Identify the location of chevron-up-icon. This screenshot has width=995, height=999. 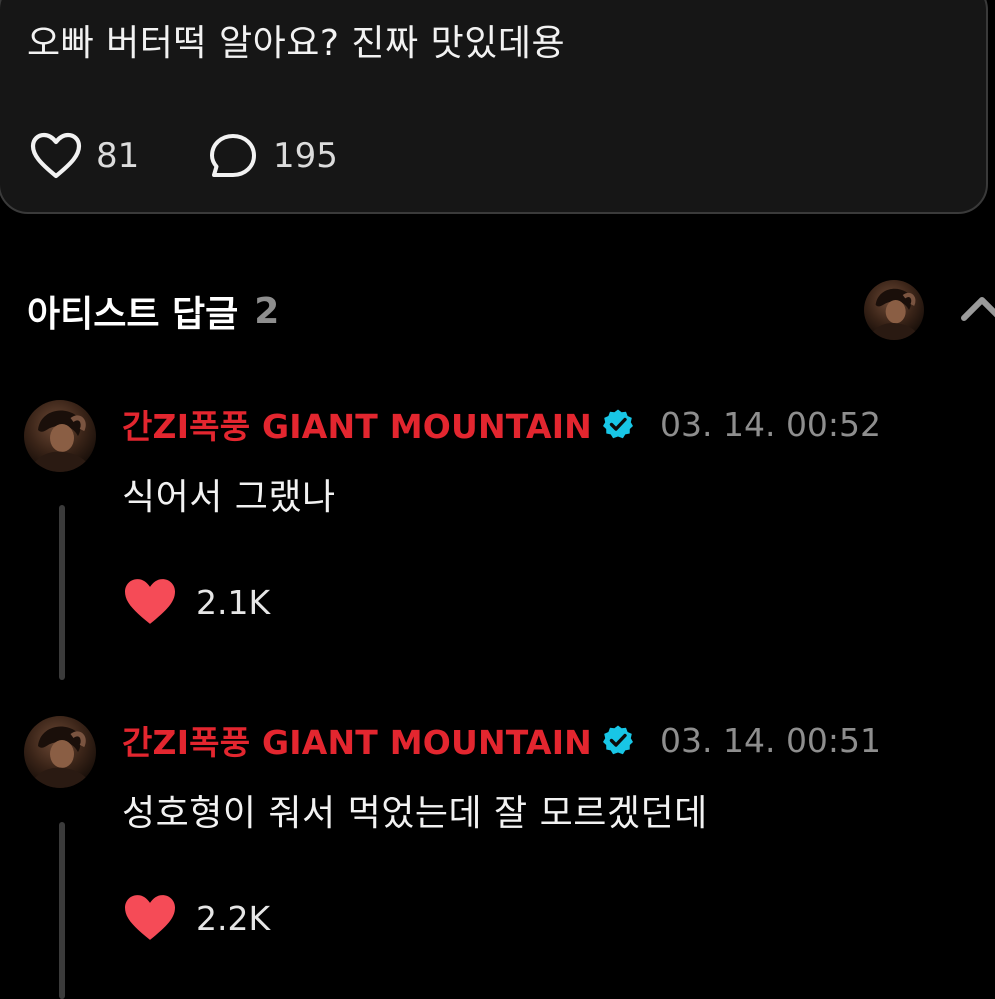
(978, 309).